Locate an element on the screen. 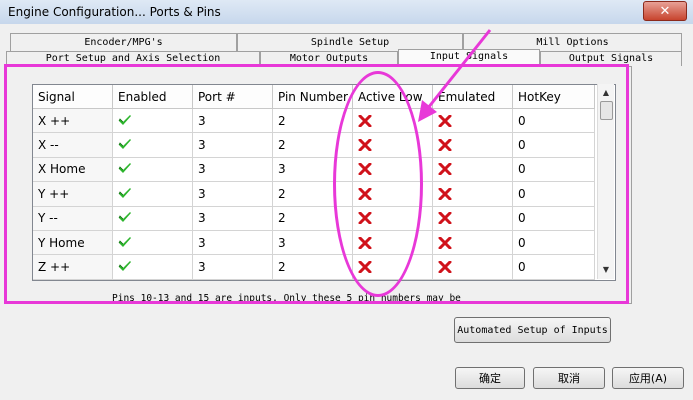 This screenshot has height=400, width=693. column-header-enabled: Enabled is located at coordinates (153, 97).